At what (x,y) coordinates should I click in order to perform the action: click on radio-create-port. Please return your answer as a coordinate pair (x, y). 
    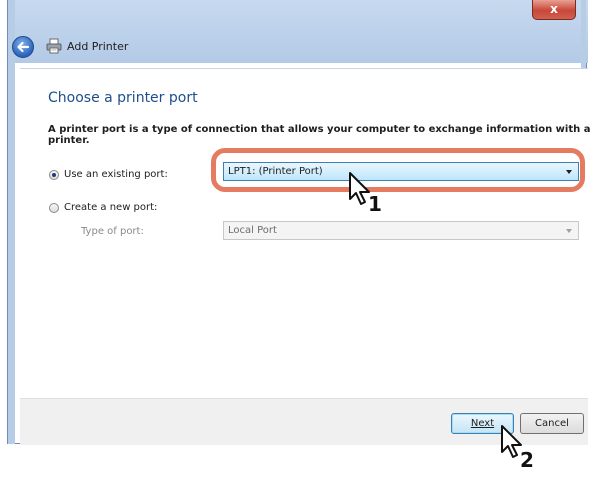
    Looking at the image, I should click on (54, 208).